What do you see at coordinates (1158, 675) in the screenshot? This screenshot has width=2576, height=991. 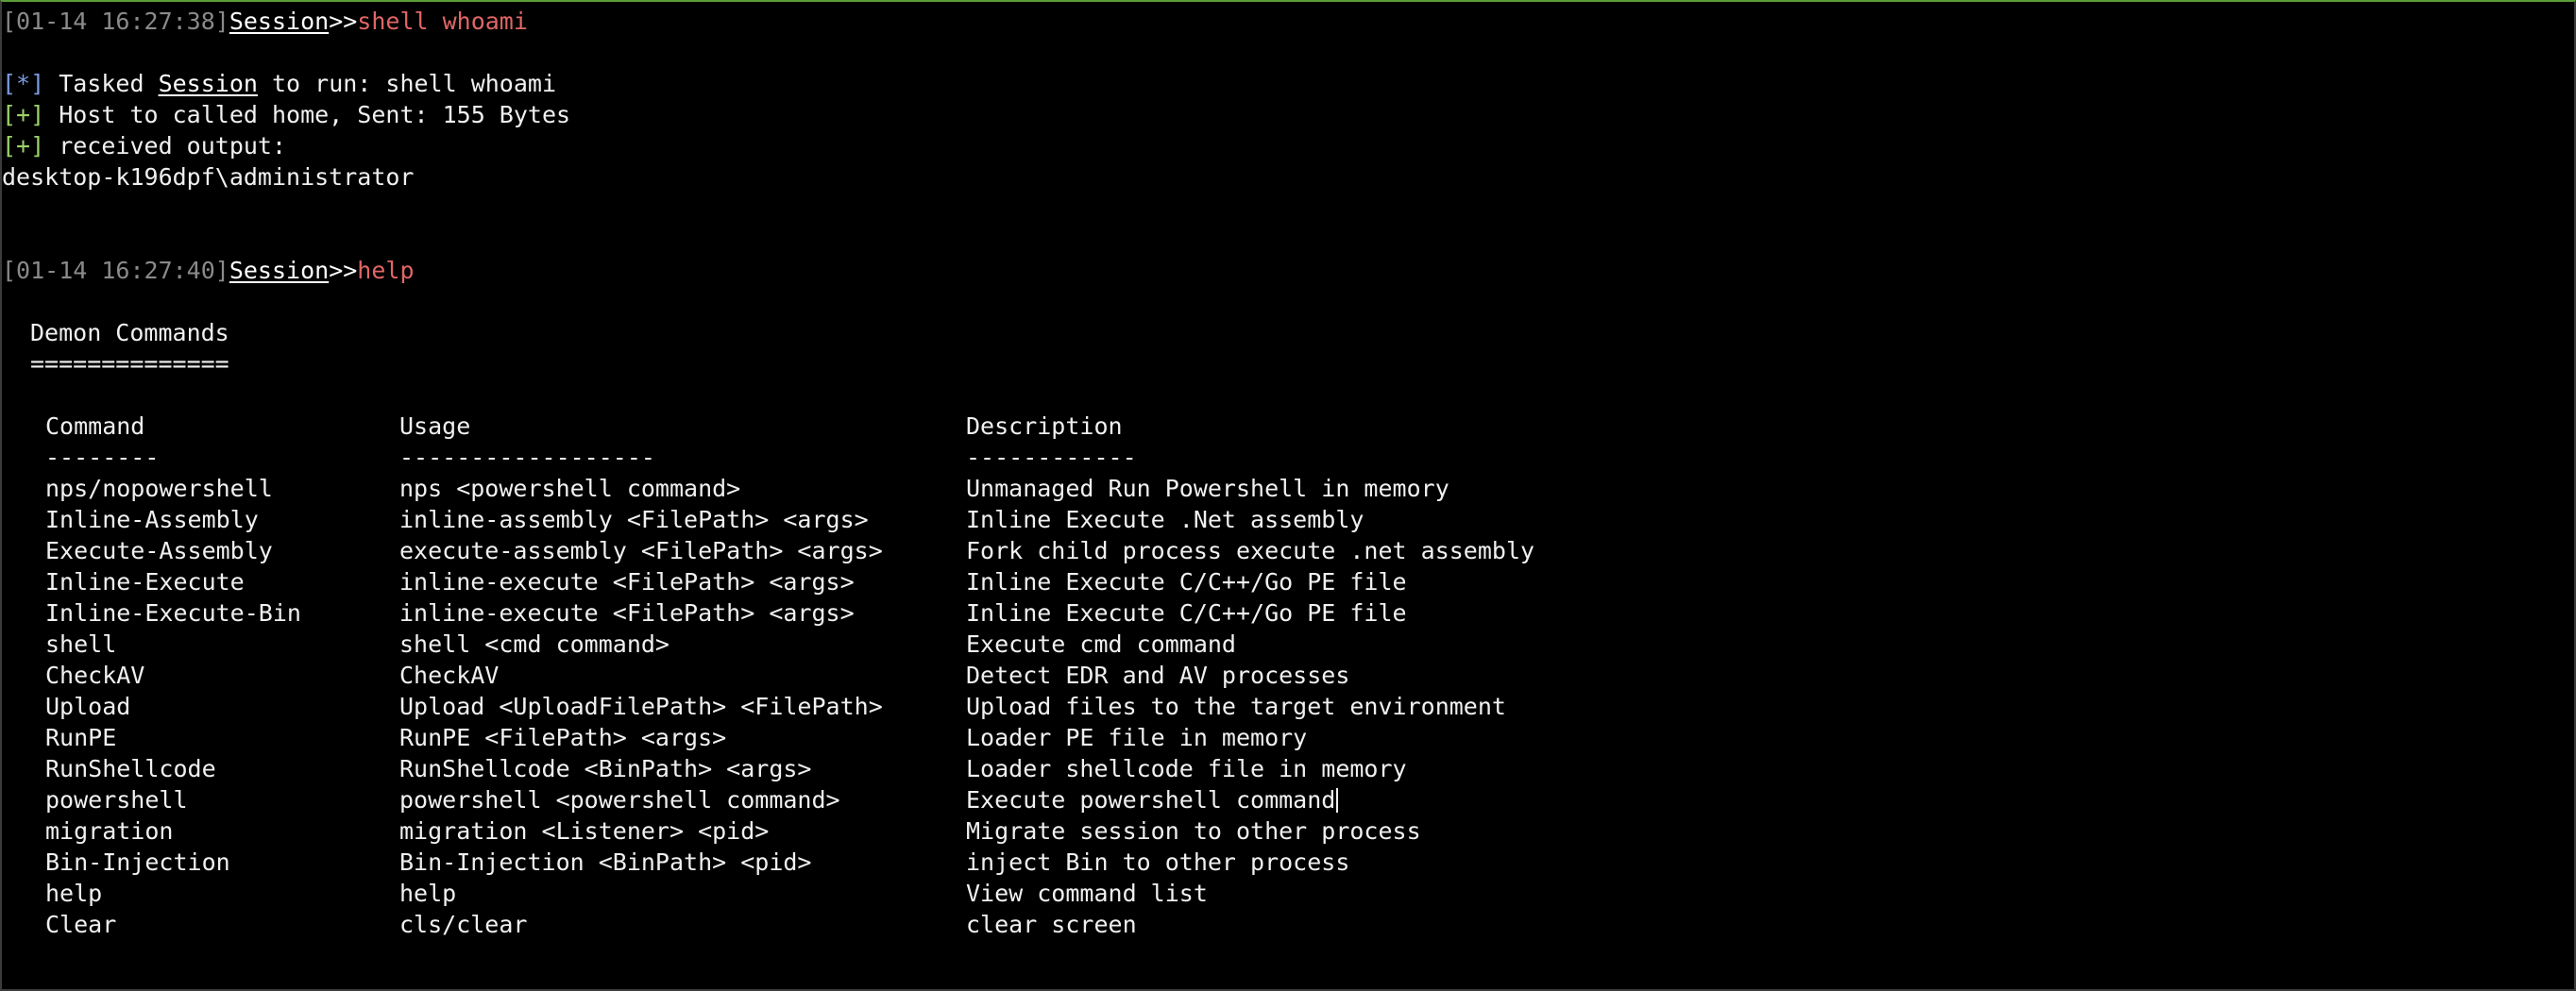 I see `row-description: Detect EDR and AV processes` at bounding box center [1158, 675].